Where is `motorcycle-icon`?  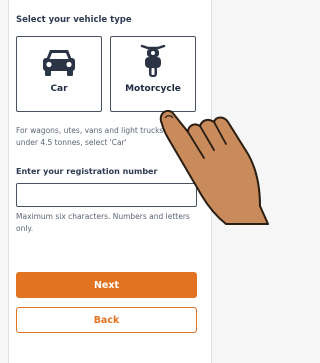
motorcycle-icon is located at coordinates (153, 62).